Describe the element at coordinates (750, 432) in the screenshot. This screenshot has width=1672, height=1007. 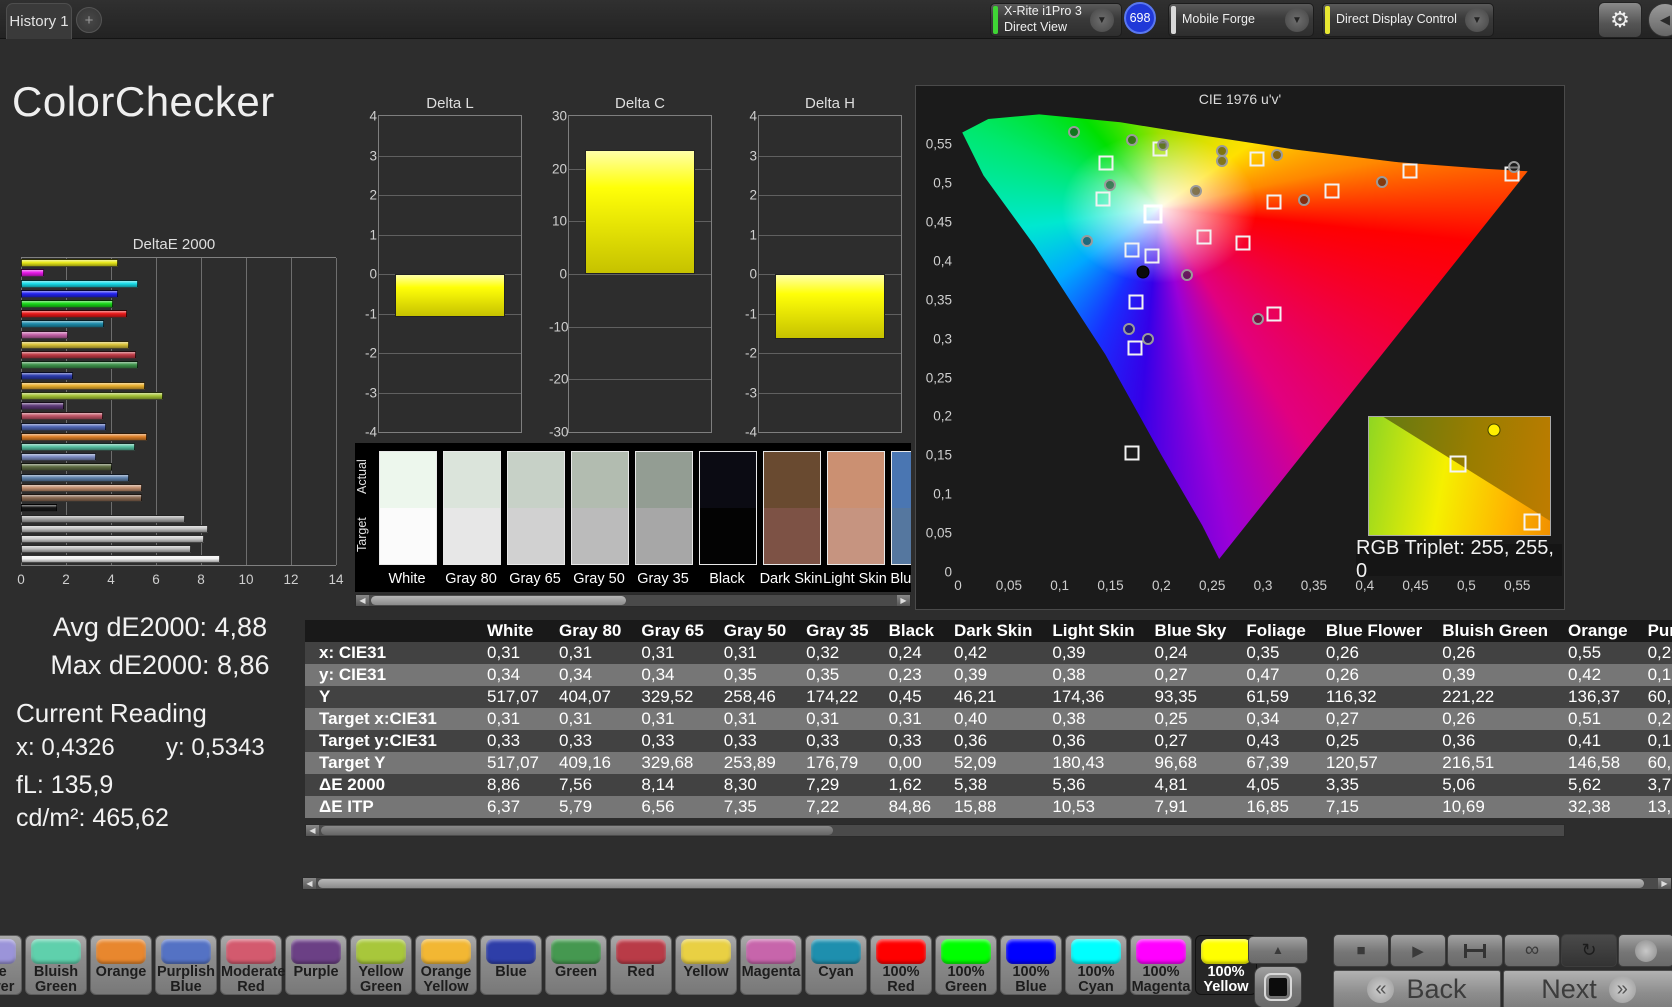
I see `y-tick-label: -4` at that location.